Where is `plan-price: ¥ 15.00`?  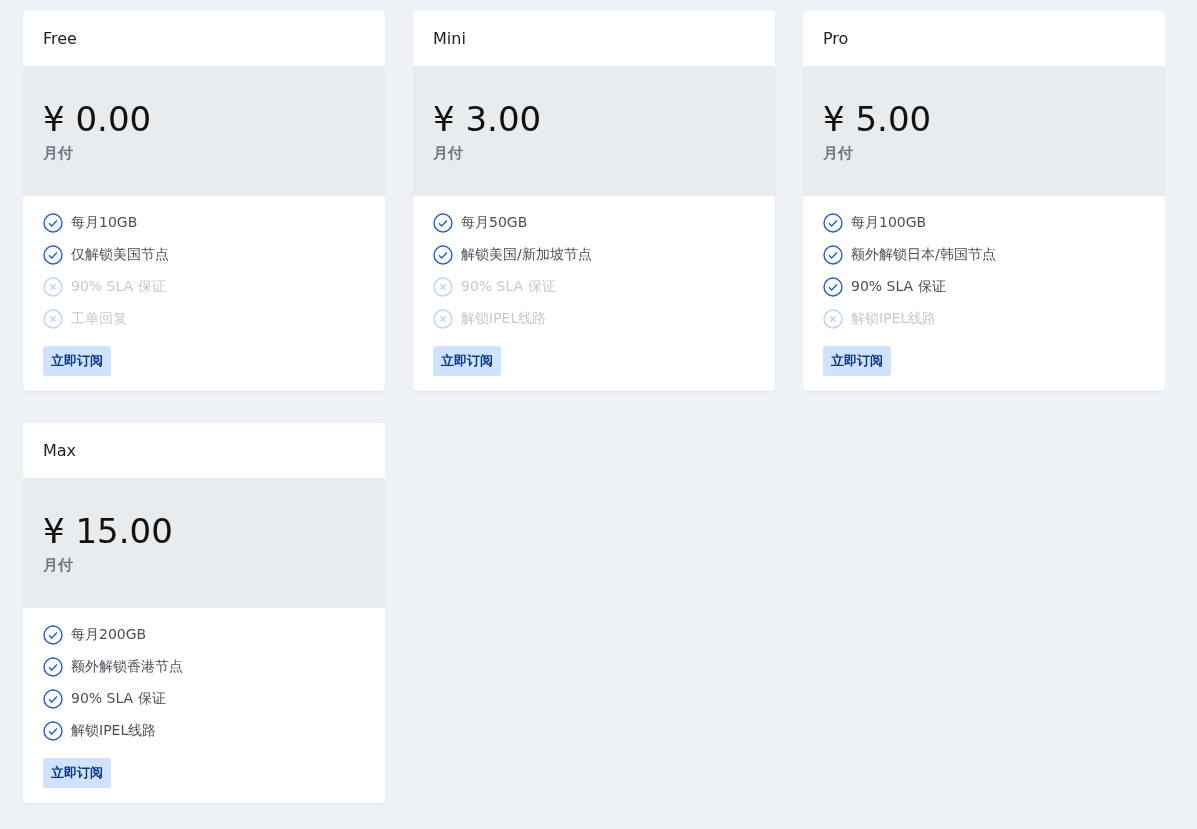
plan-price: ¥ 15.00 is located at coordinates (108, 531).